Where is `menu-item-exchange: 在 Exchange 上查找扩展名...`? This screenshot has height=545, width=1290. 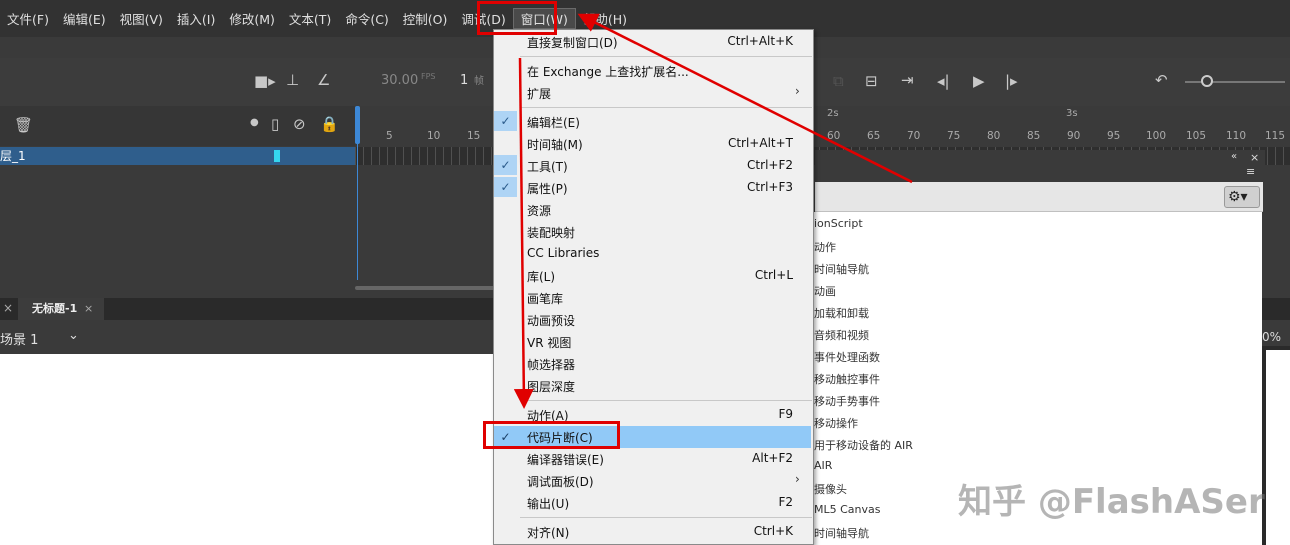 menu-item-exchange: 在 Exchange 上查找扩展名... is located at coordinates (608, 71).